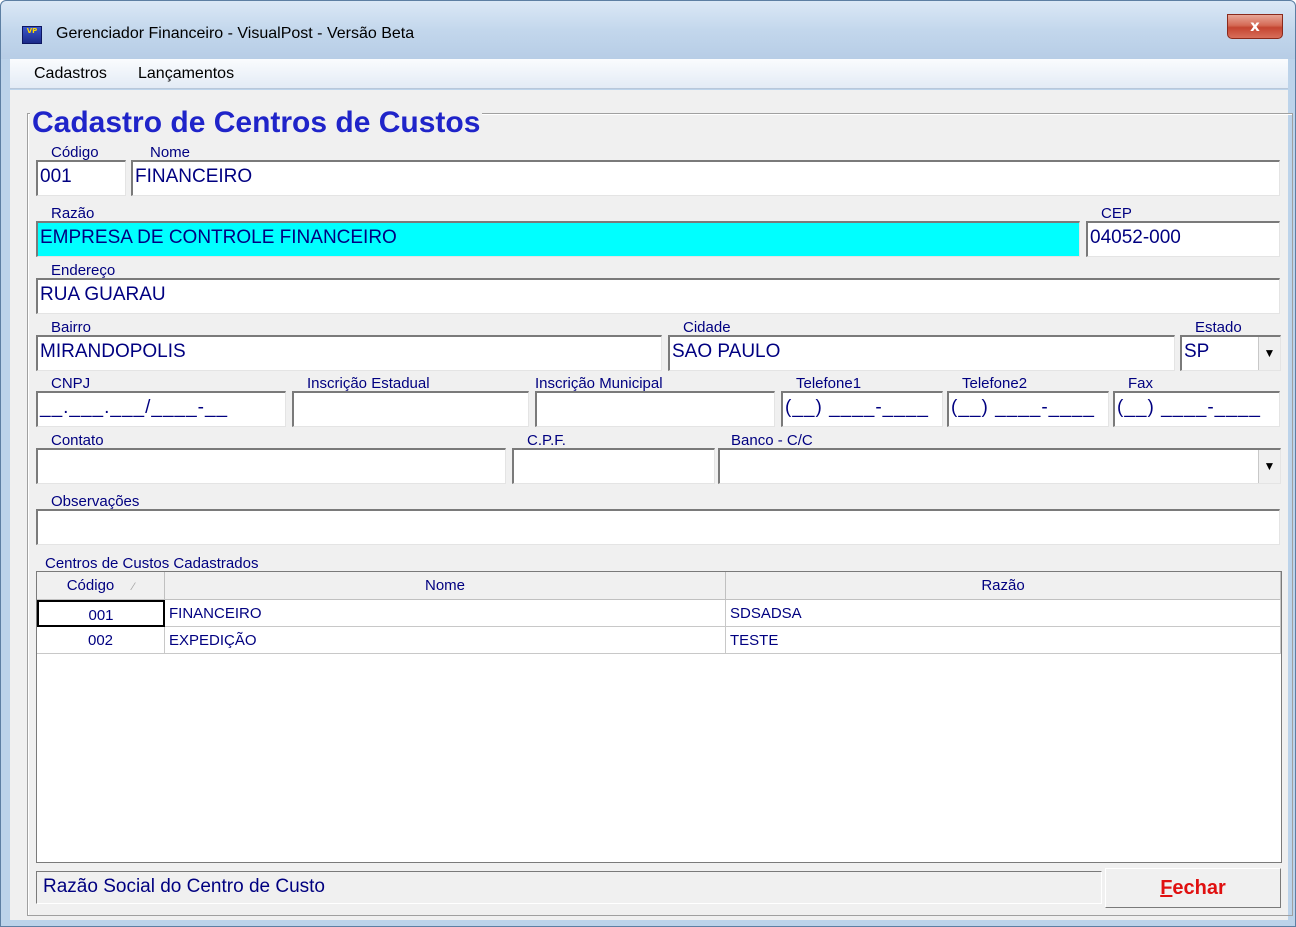 Image resolution: width=1296 pixels, height=927 pixels. I want to click on menu-bar: Cadastros Lançamentos, so click(649, 74).